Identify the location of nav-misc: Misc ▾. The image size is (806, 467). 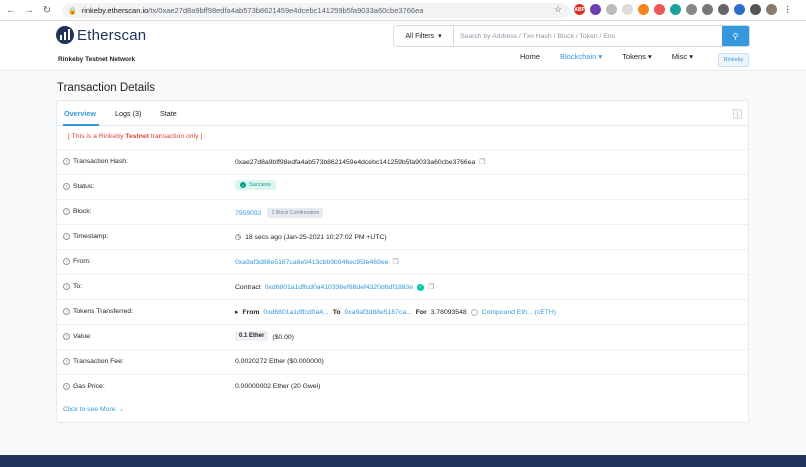
(682, 56).